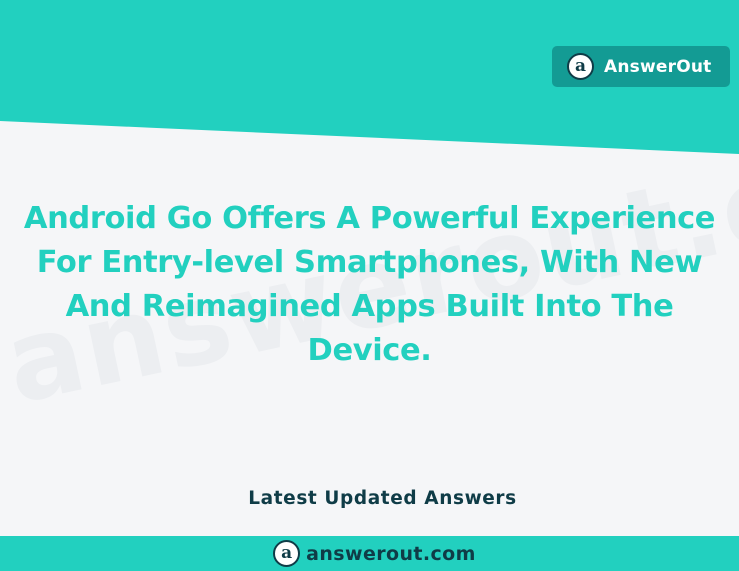  I want to click on brand-badge: a AnswerOut, so click(641, 66).